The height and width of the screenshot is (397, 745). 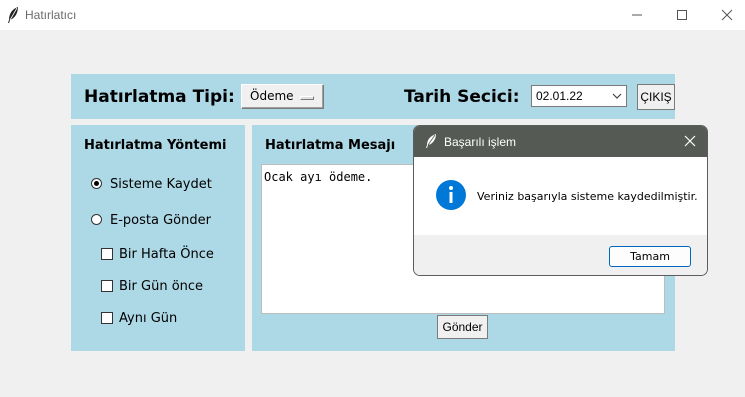 I want to click on radio-save-to-system, so click(x=96, y=183).